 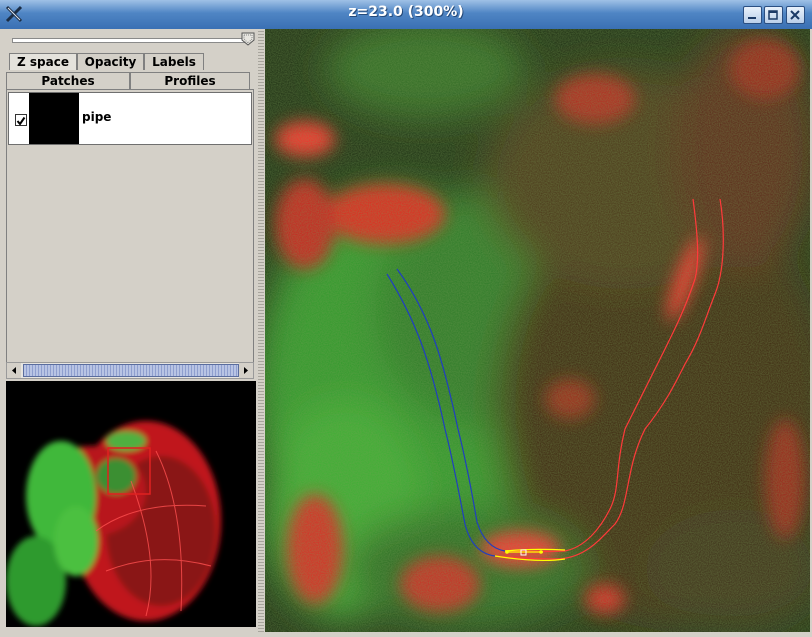 What do you see at coordinates (174, 61) in the screenshot?
I see `tab-labels: Labels` at bounding box center [174, 61].